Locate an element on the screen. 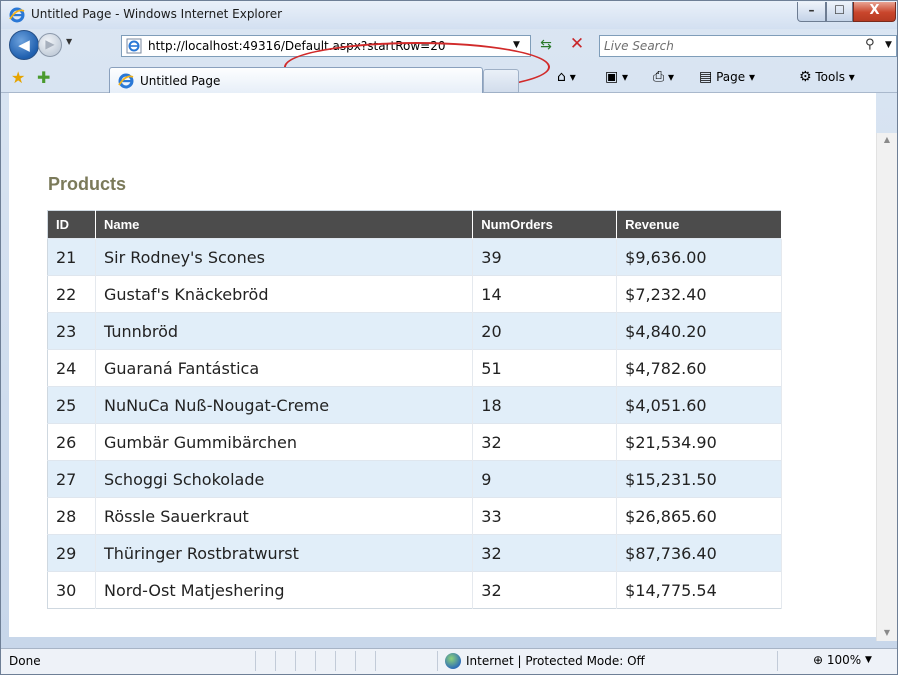  minimize-button: – is located at coordinates (811, 12).